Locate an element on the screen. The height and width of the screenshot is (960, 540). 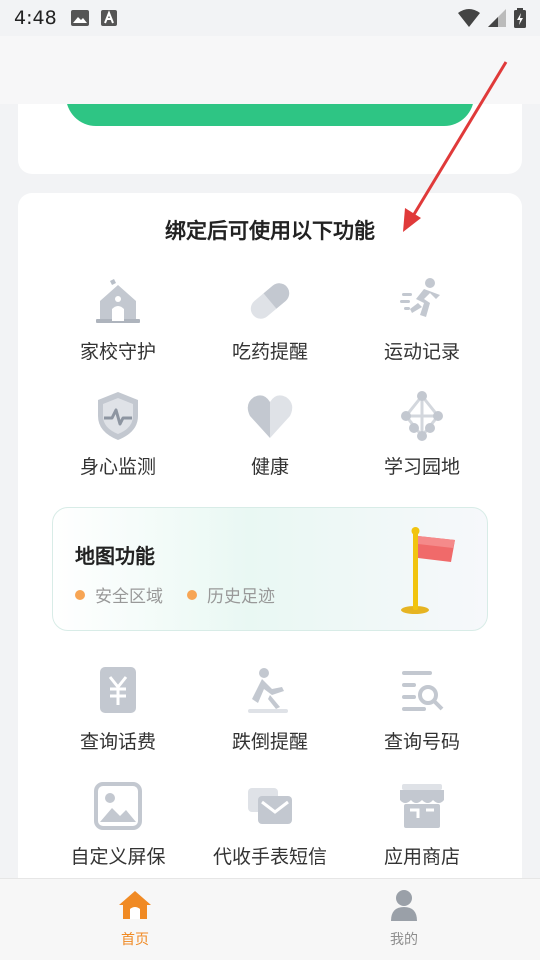
feature-query-number: 查询号码 is located at coordinates (422, 708).